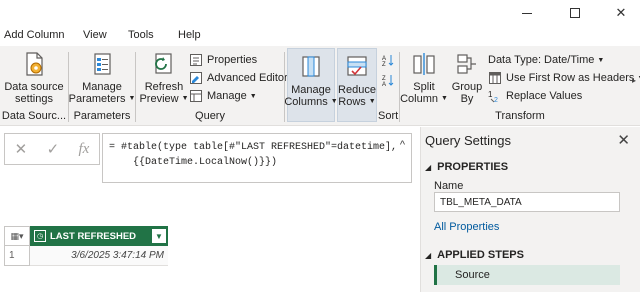 The height and width of the screenshot is (292, 640). What do you see at coordinates (467, 87) in the screenshot?
I see `group-by-label-1: Group` at bounding box center [467, 87].